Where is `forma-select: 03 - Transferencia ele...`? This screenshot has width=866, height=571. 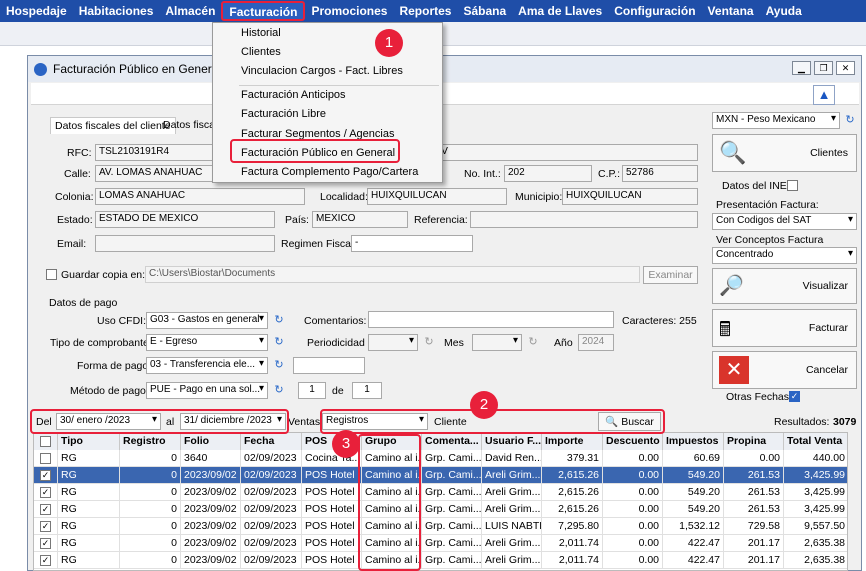
forma-select: 03 - Transferencia ele... is located at coordinates (207, 365).